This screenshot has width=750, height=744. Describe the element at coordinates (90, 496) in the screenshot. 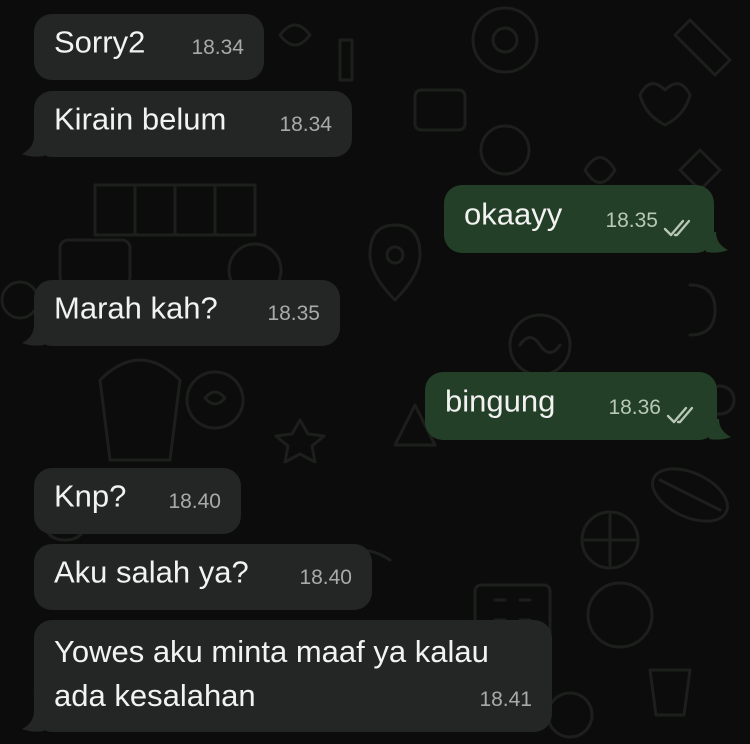

I see `message-text: Knp?` at that location.